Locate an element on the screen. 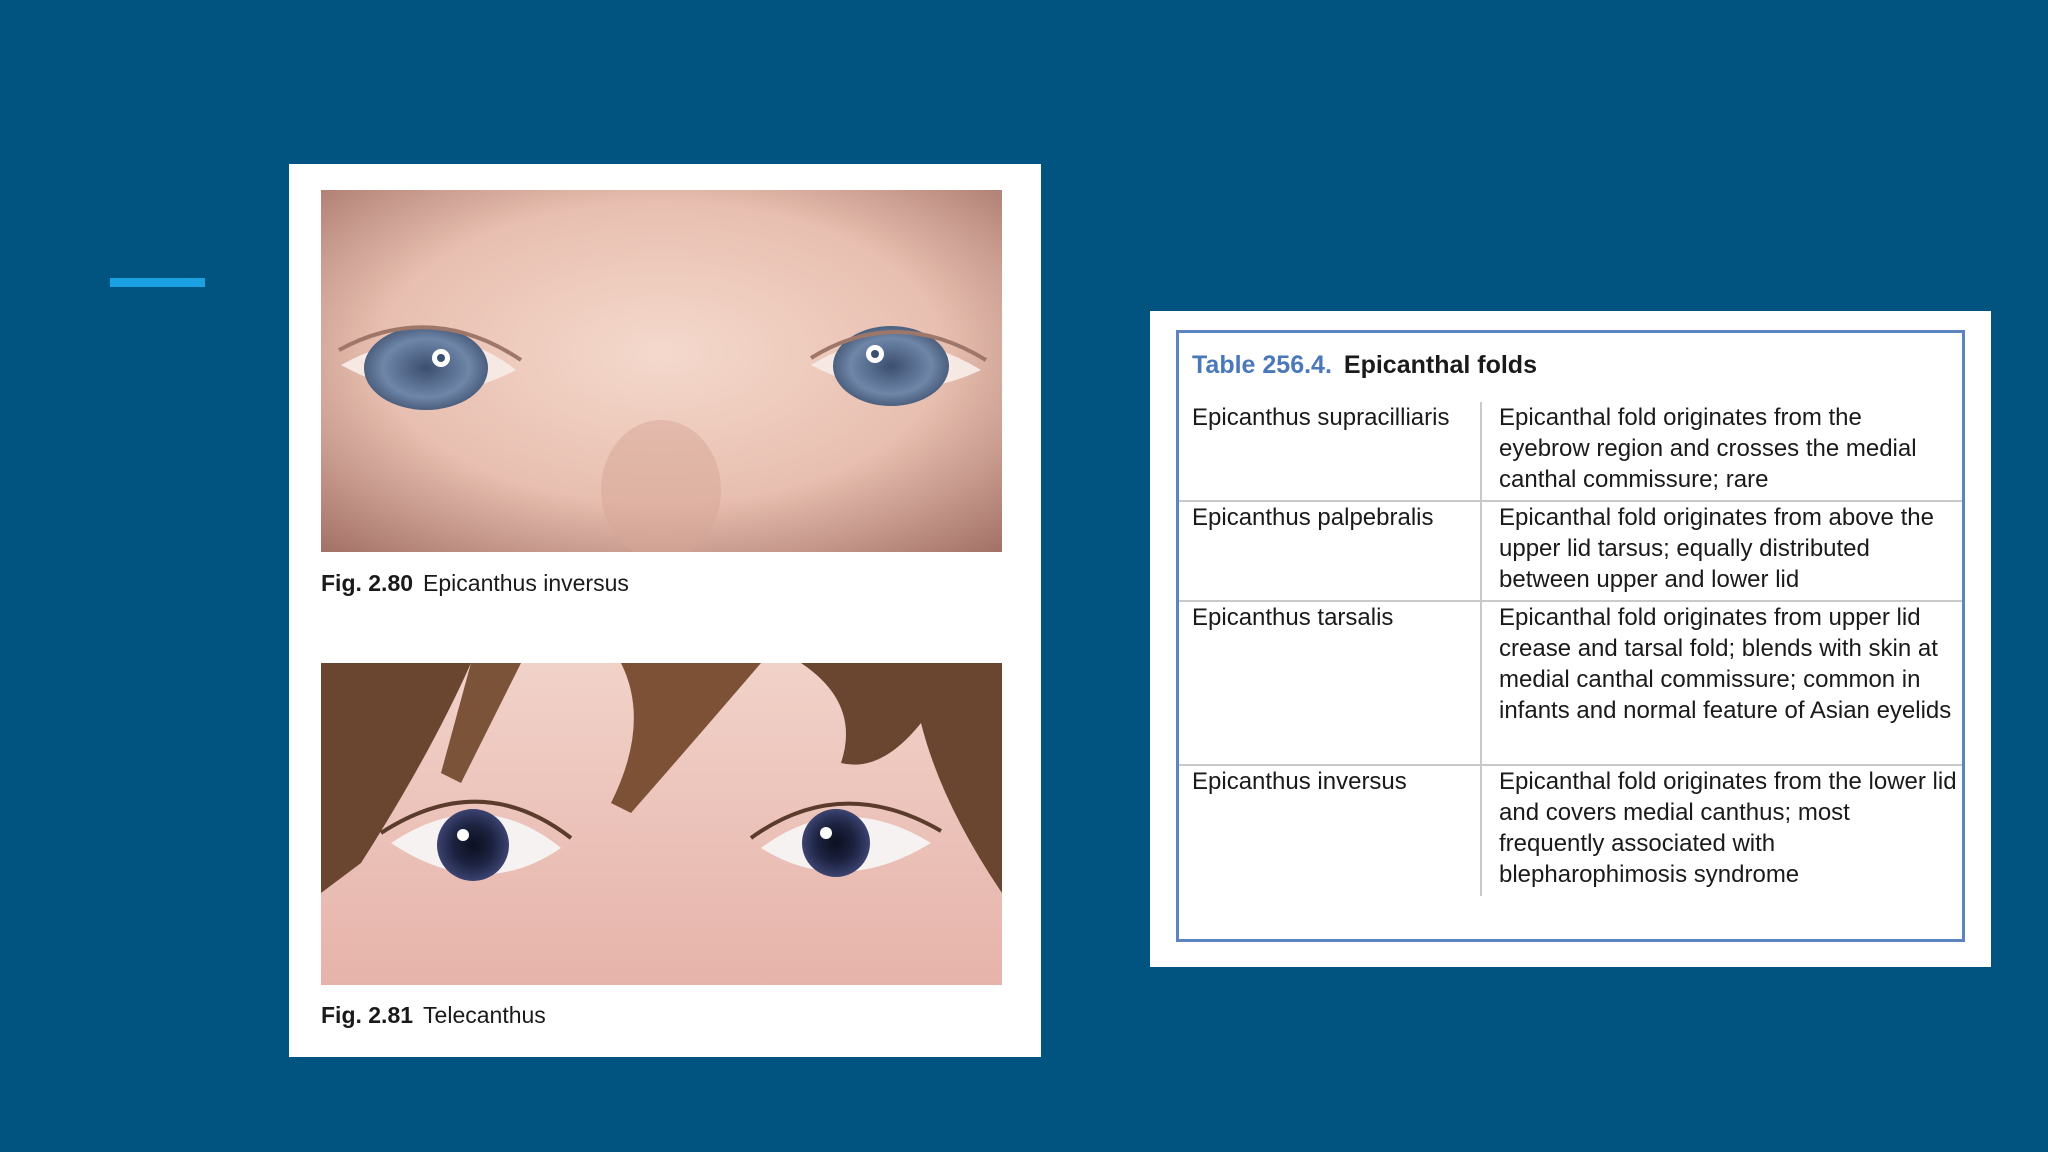 The width and height of the screenshot is (2048, 1152). figure-title: Telecanthus is located at coordinates (484, 1015).